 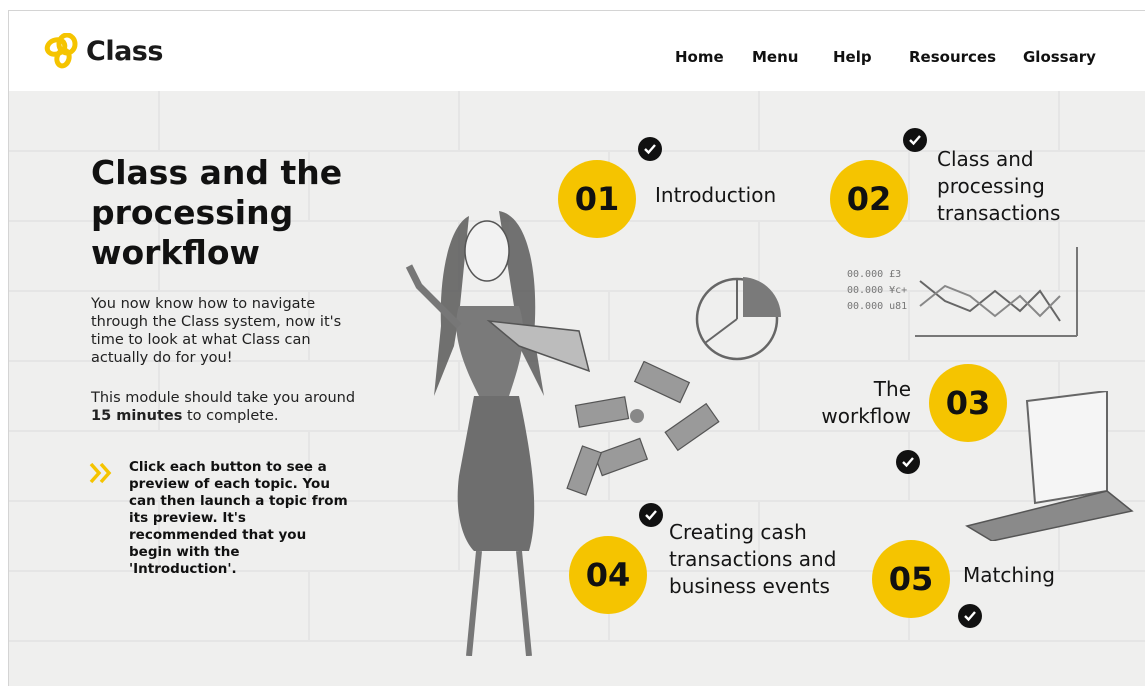 What do you see at coordinates (738, 319) in the screenshot?
I see `pie-chart-sketch` at bounding box center [738, 319].